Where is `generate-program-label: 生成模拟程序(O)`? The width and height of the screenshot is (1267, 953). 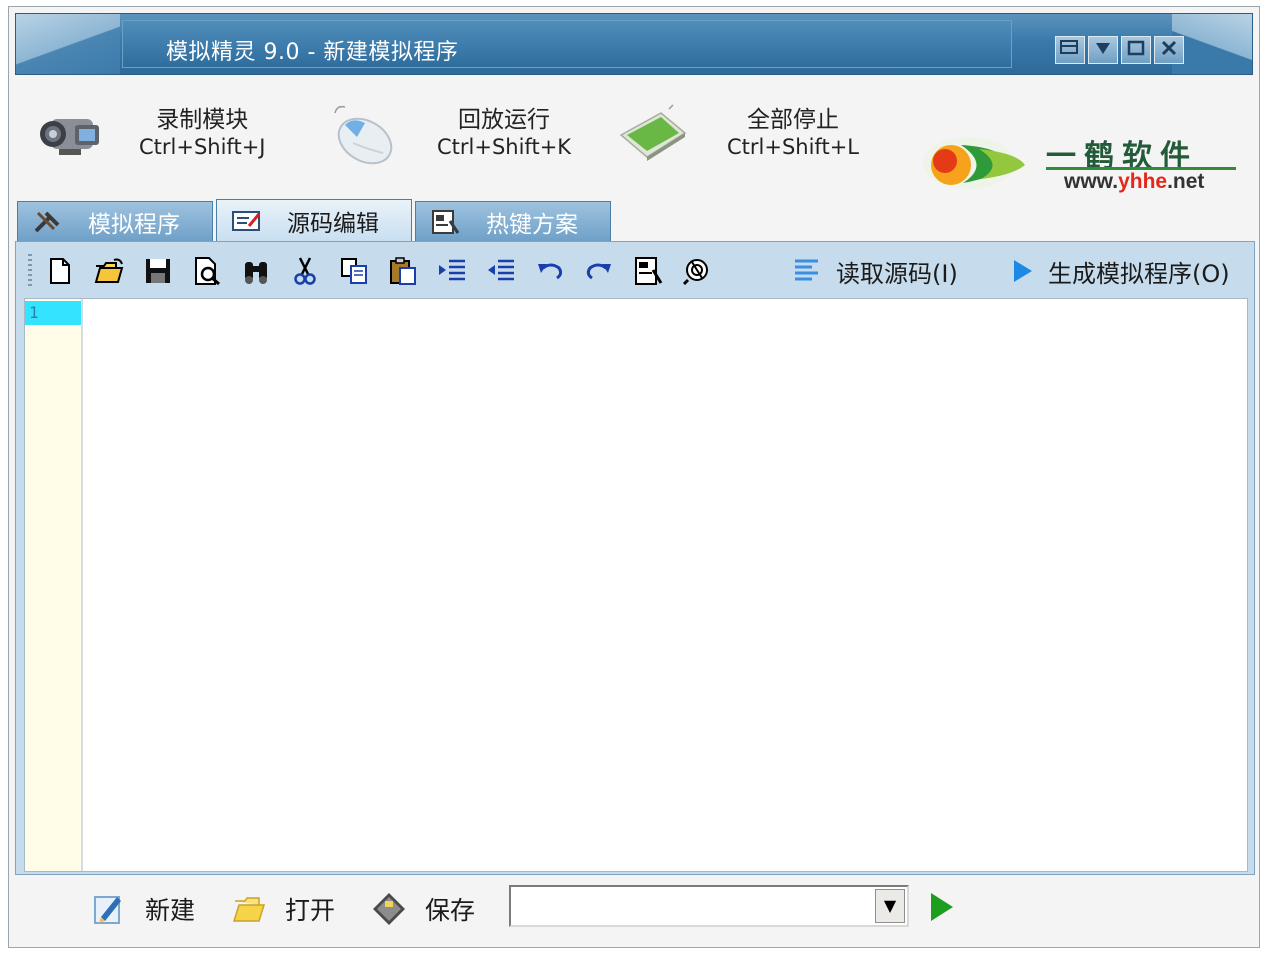 generate-program-label: 生成模拟程序(O) is located at coordinates (1139, 273).